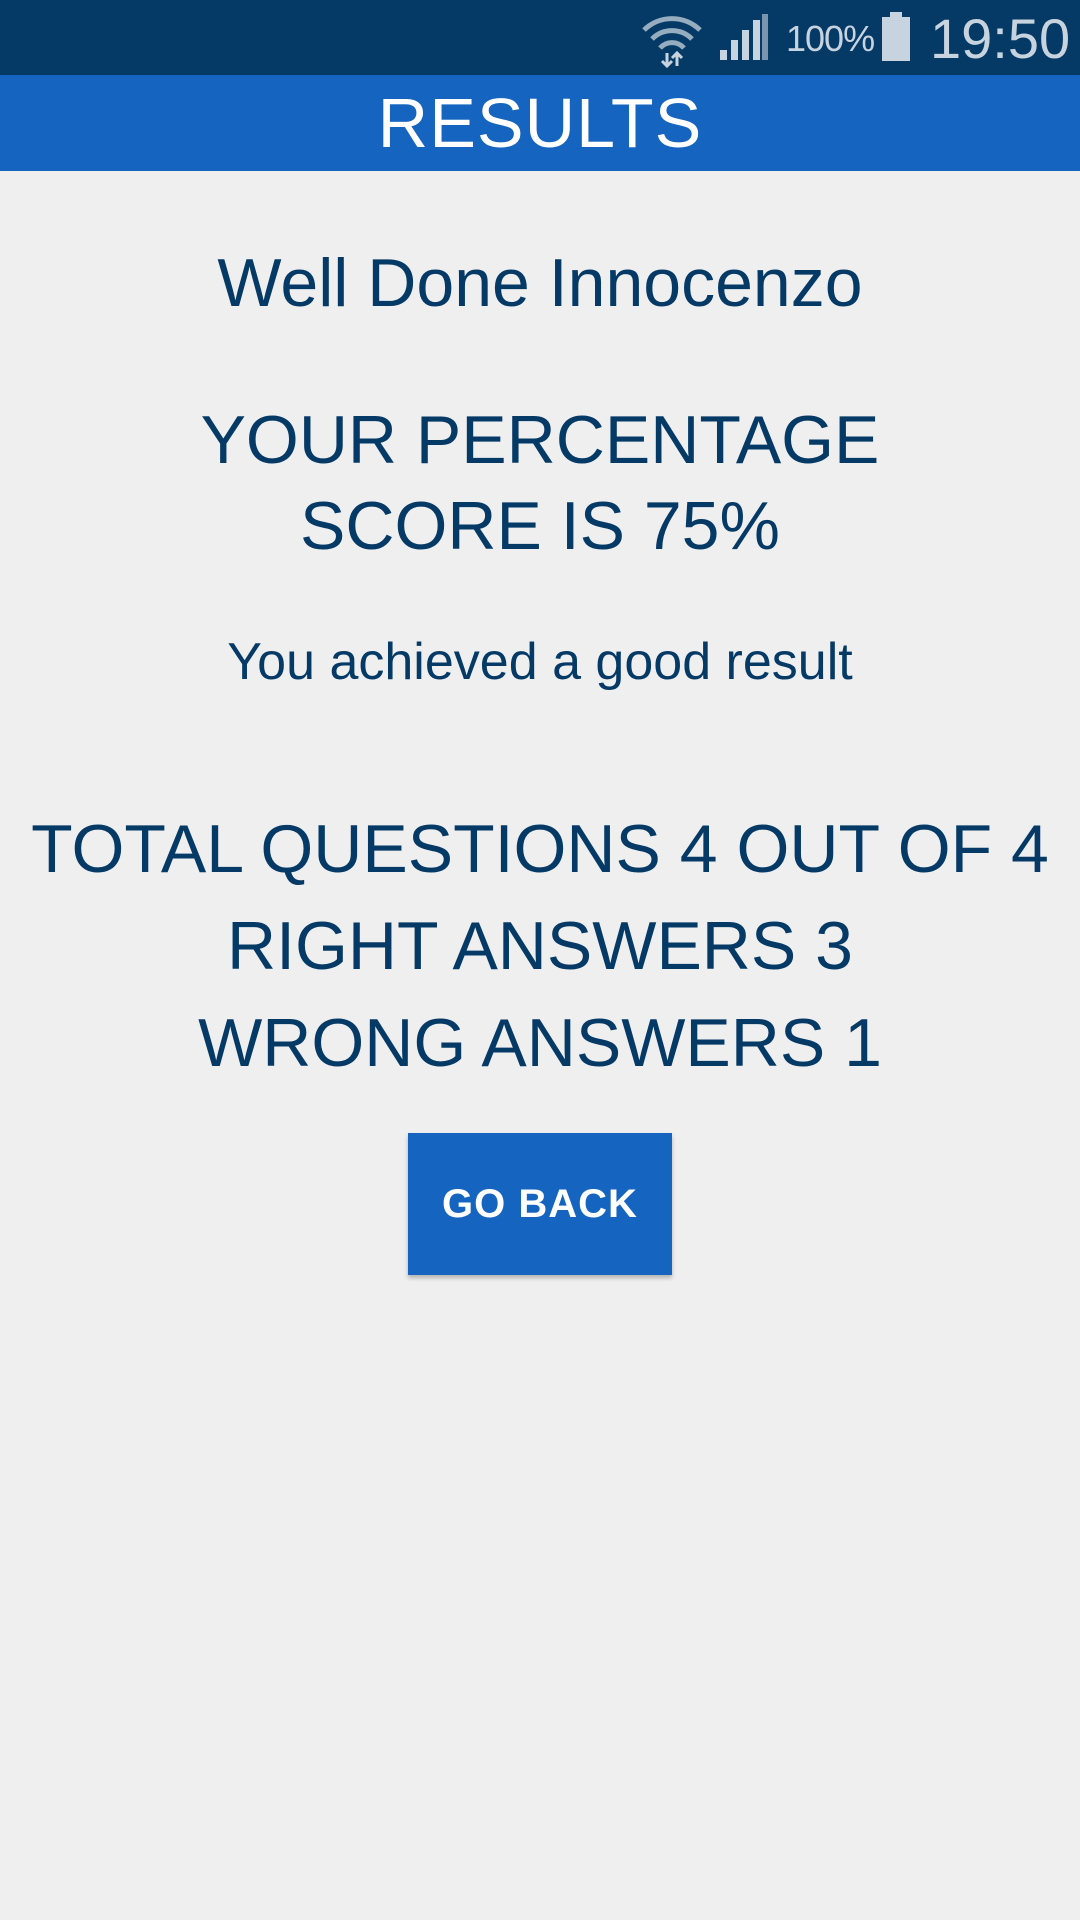  Describe the element at coordinates (830, 38) in the screenshot. I see `battery-percent: 100%` at that location.